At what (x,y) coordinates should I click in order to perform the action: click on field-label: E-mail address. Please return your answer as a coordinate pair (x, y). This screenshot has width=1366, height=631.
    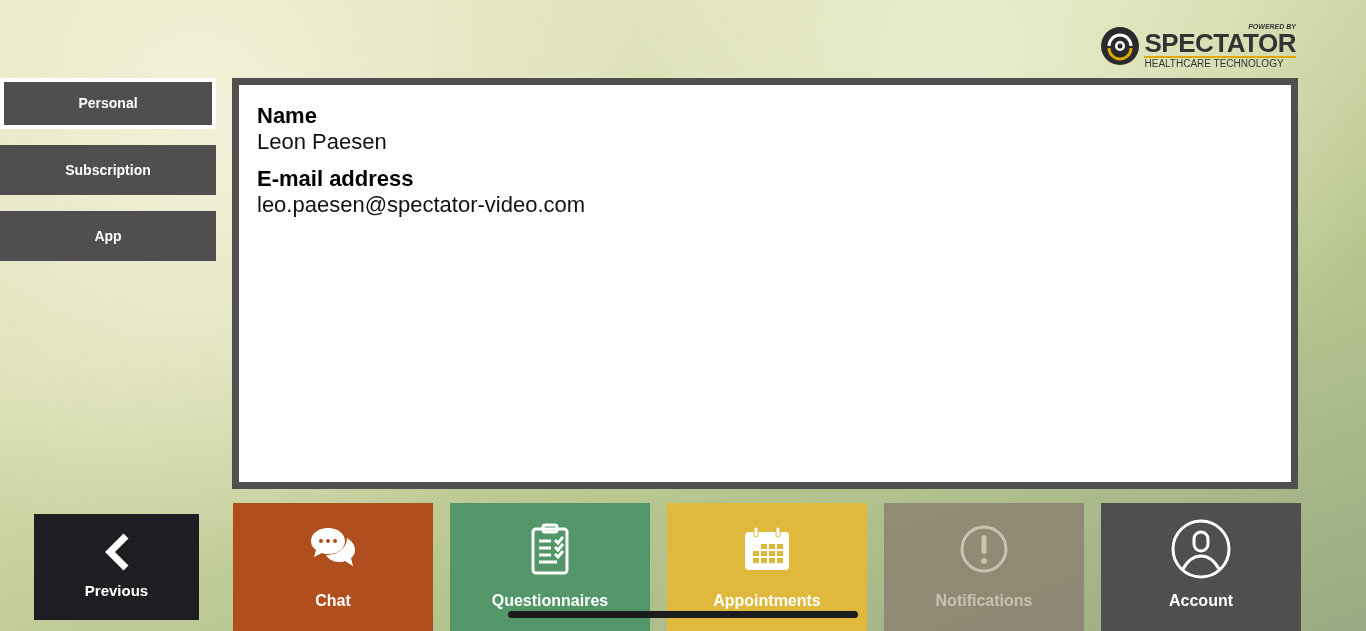
    Looking at the image, I should click on (336, 179).